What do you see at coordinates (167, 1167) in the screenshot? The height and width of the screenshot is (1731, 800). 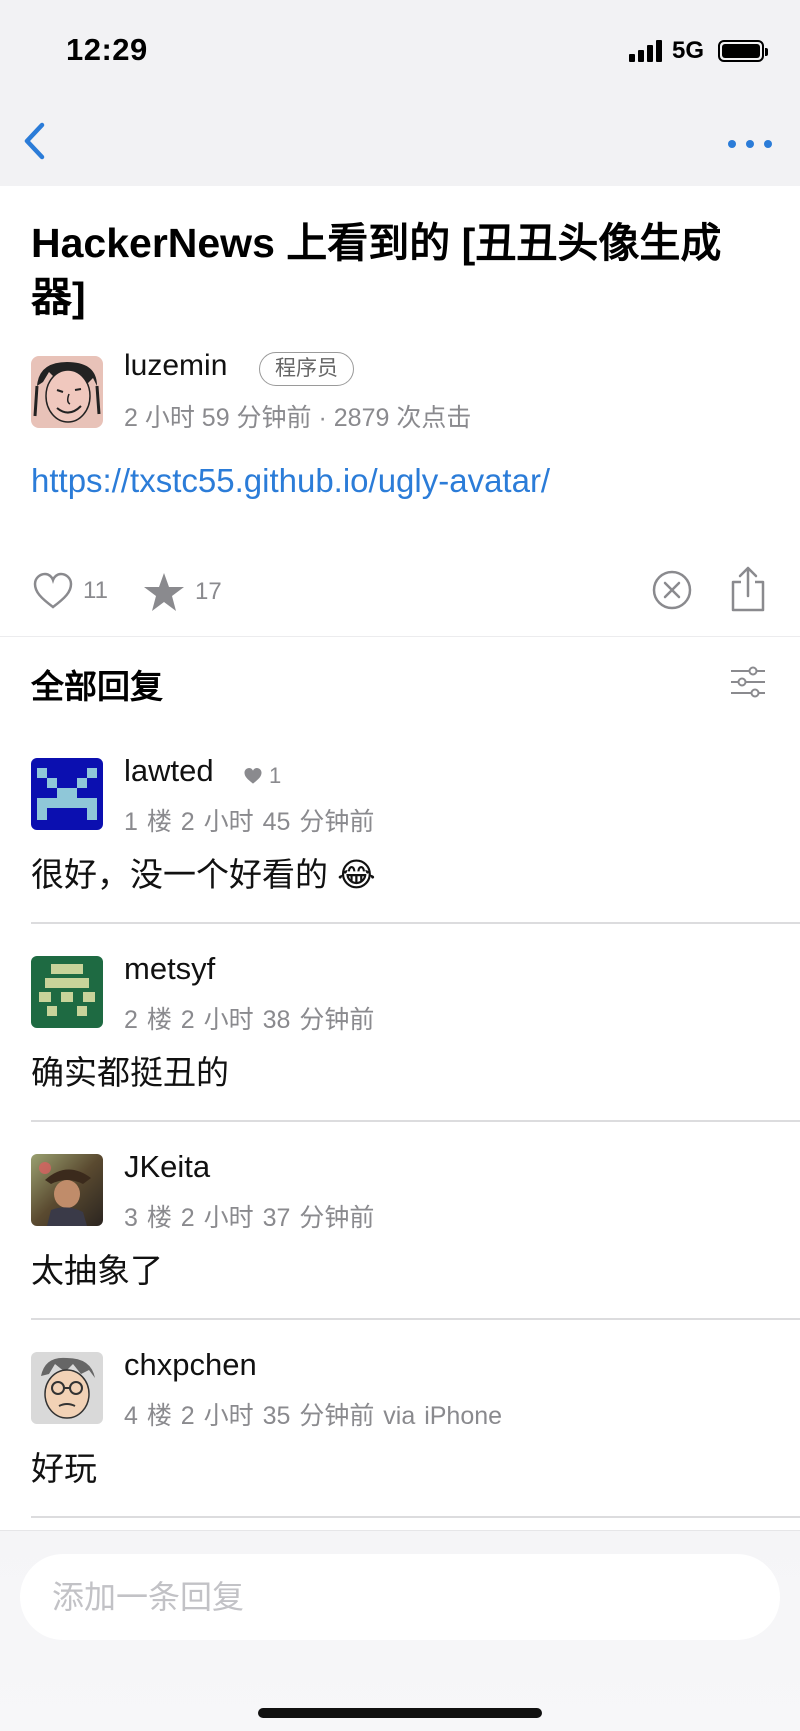 I see `reply-username: JKeita` at bounding box center [167, 1167].